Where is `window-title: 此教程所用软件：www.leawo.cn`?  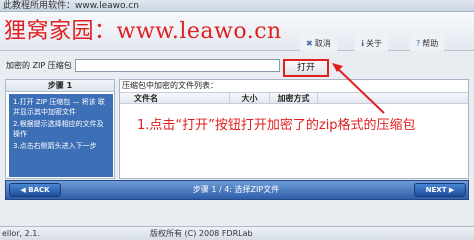
window-title: 此教程所用软件：www.leawo.cn is located at coordinates (71, 6).